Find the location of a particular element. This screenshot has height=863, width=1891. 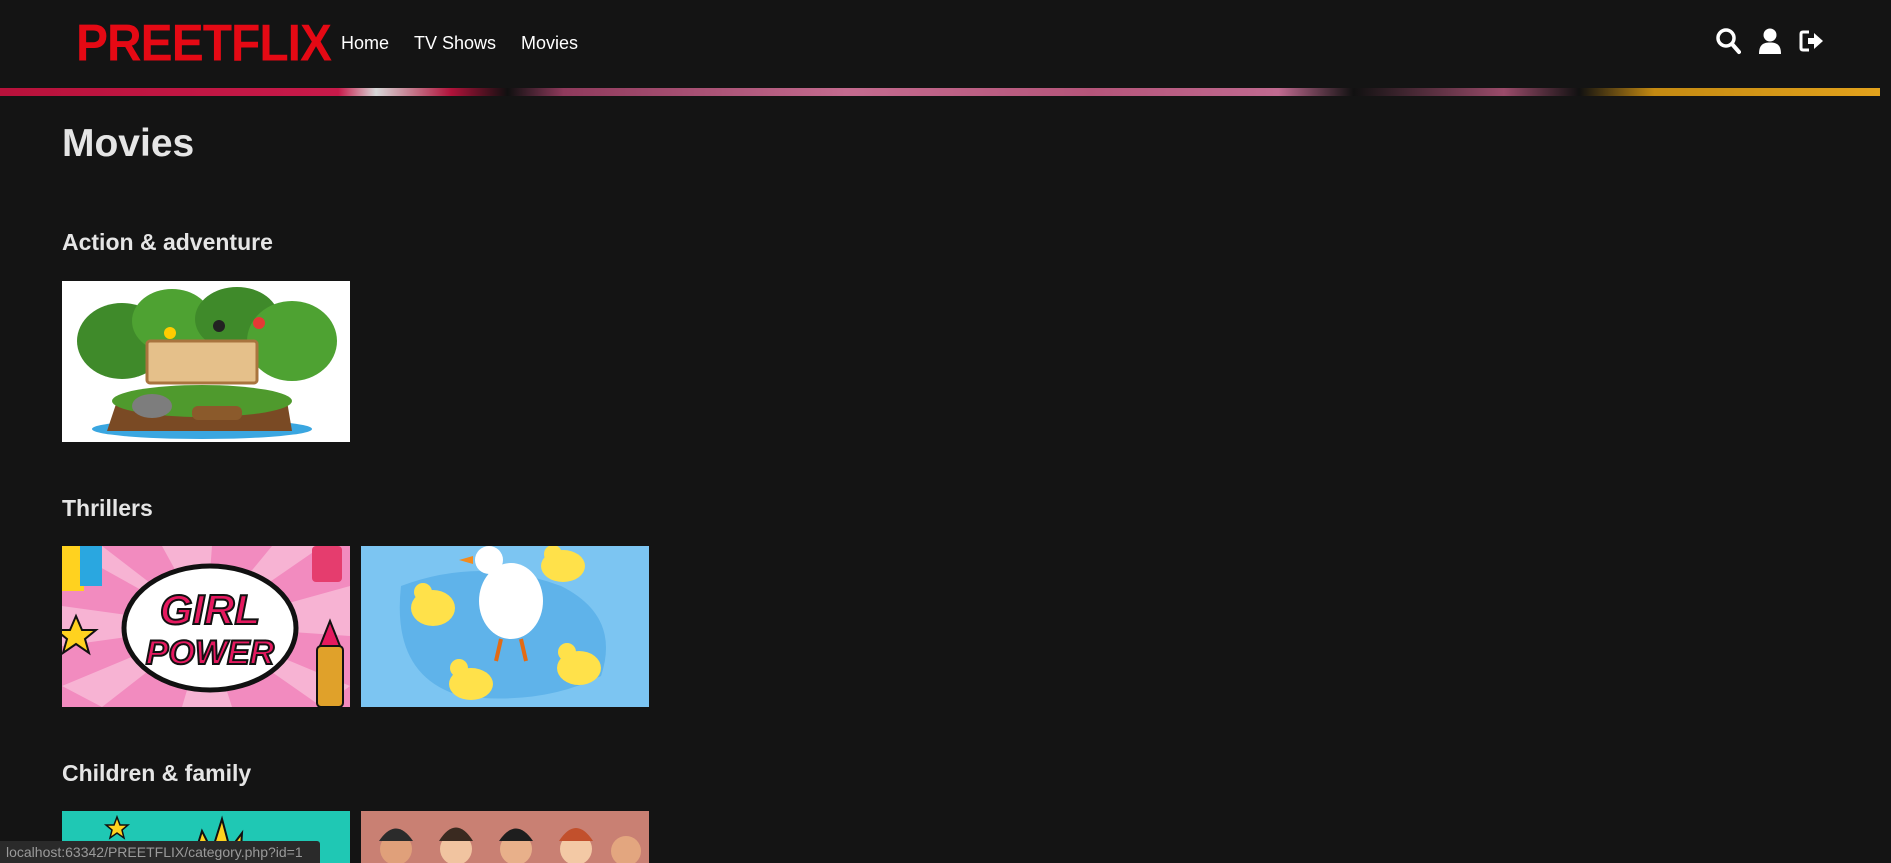

girl-power-thumbnail: GIRL POWER is located at coordinates (206, 626).